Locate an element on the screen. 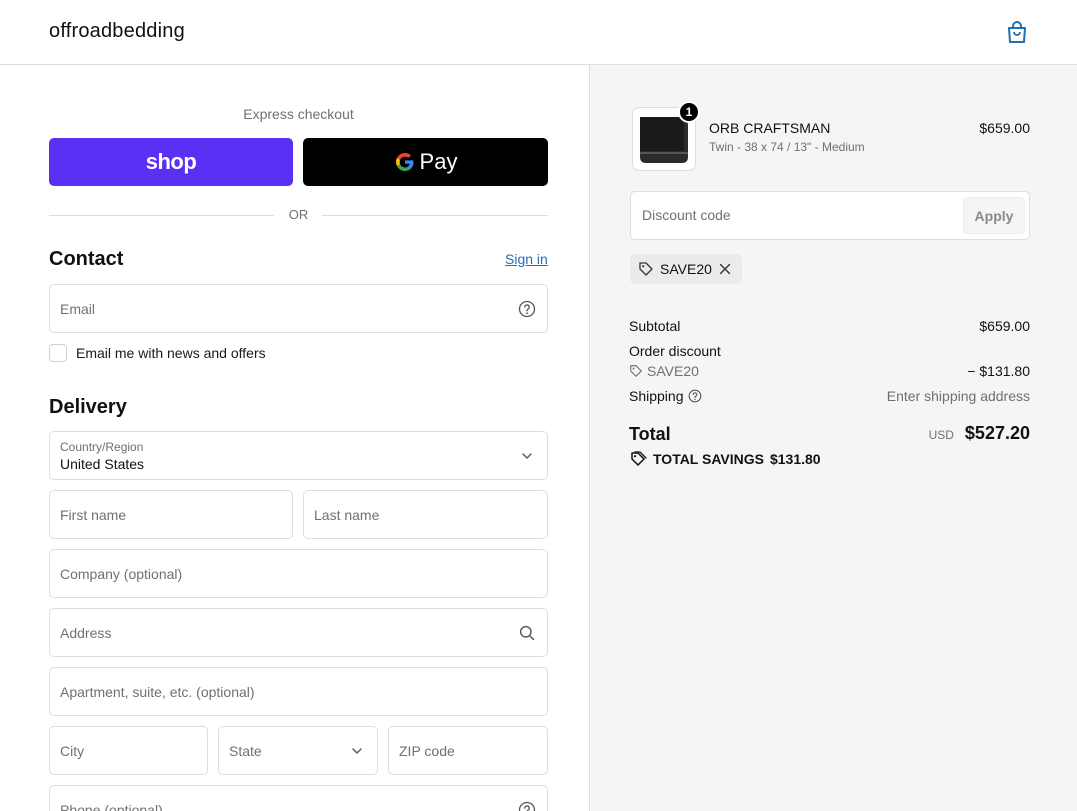  shipping-value: Enter shipping address is located at coordinates (958, 396).